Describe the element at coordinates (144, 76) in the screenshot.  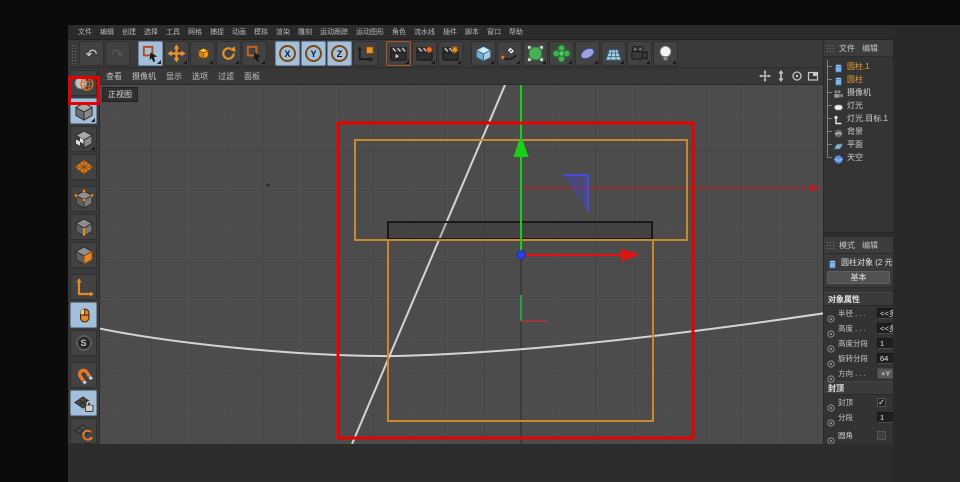
I see `viewport-menu-item: 摄像机` at that location.